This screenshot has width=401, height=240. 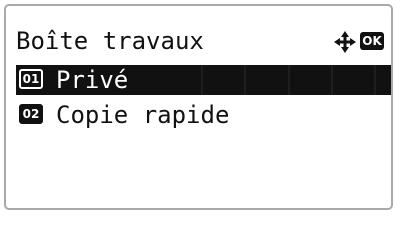 What do you see at coordinates (92, 80) in the screenshot?
I see `menu-item-label: Privé` at bounding box center [92, 80].